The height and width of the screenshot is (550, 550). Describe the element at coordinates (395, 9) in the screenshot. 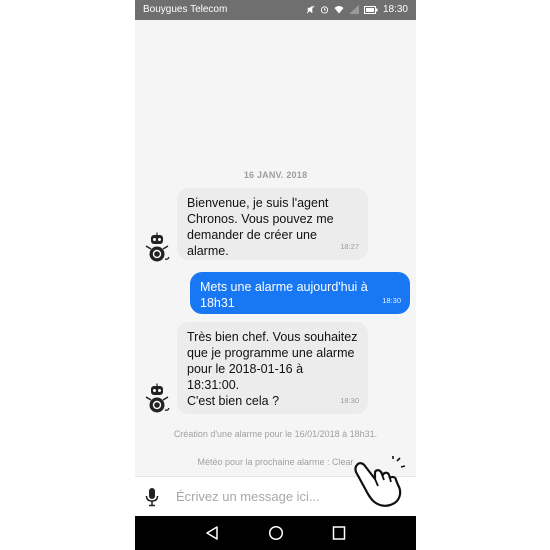

I see `status-time: 18:30` at that location.